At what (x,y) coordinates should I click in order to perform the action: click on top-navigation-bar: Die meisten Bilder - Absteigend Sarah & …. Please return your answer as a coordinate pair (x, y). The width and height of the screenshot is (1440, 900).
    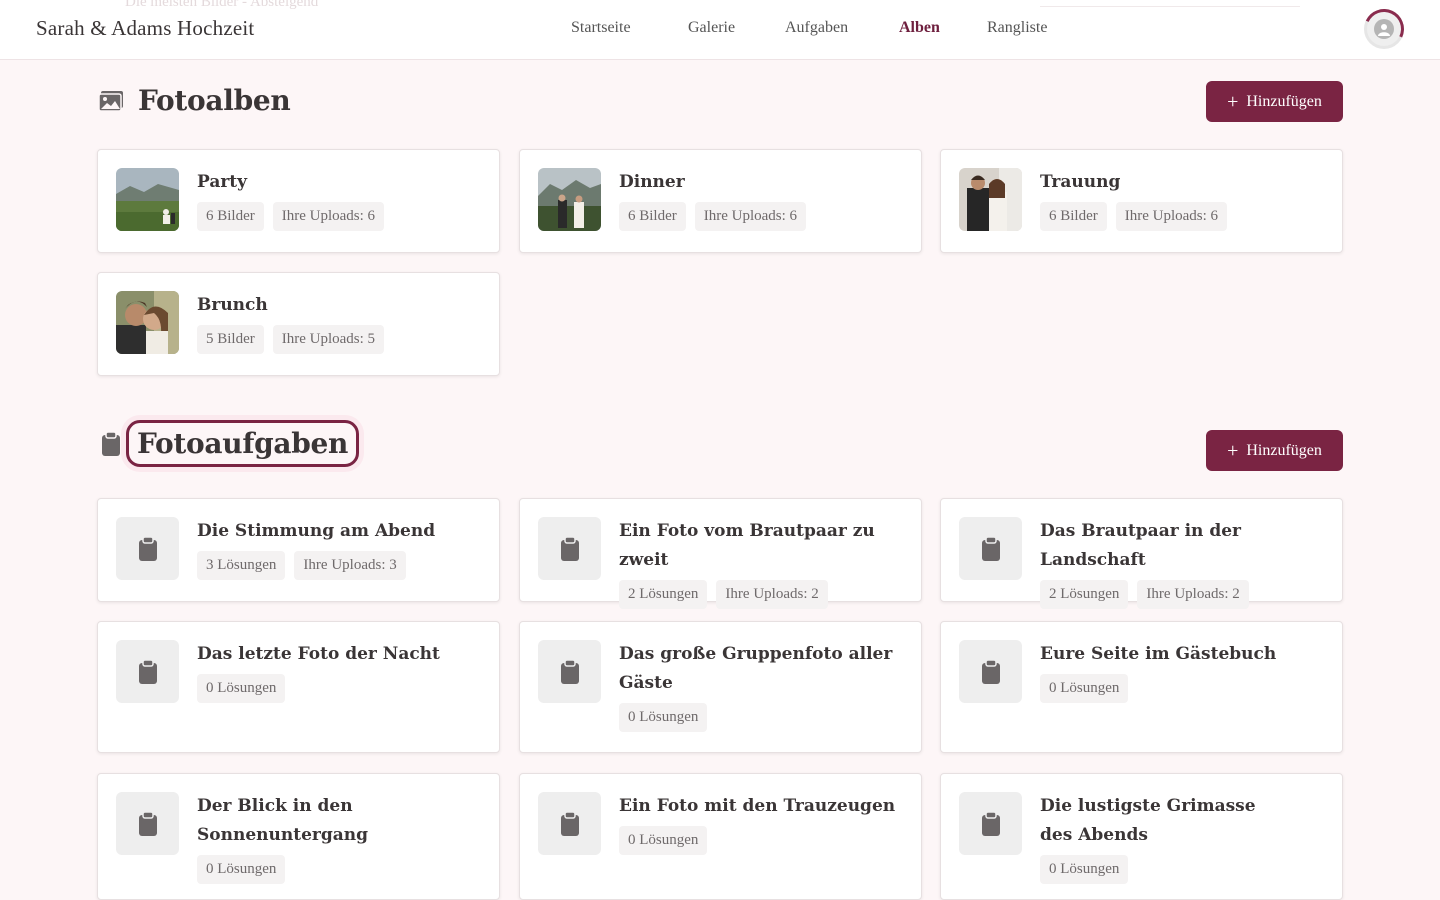
    Looking at the image, I should click on (720, 30).